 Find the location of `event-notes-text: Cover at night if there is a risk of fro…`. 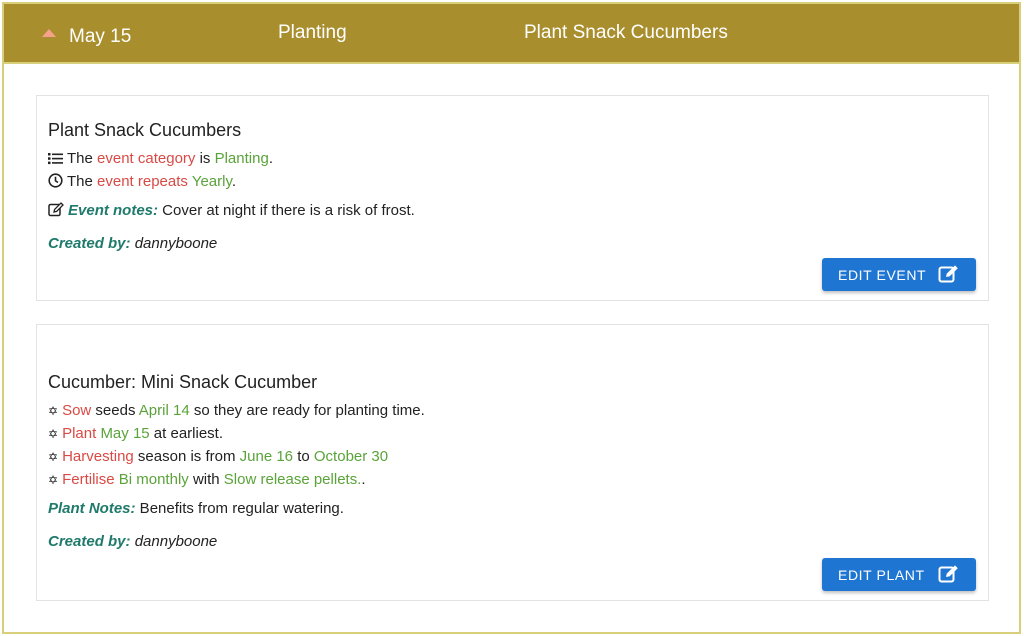

event-notes-text: Cover at night if there is a risk of fro… is located at coordinates (286, 210).